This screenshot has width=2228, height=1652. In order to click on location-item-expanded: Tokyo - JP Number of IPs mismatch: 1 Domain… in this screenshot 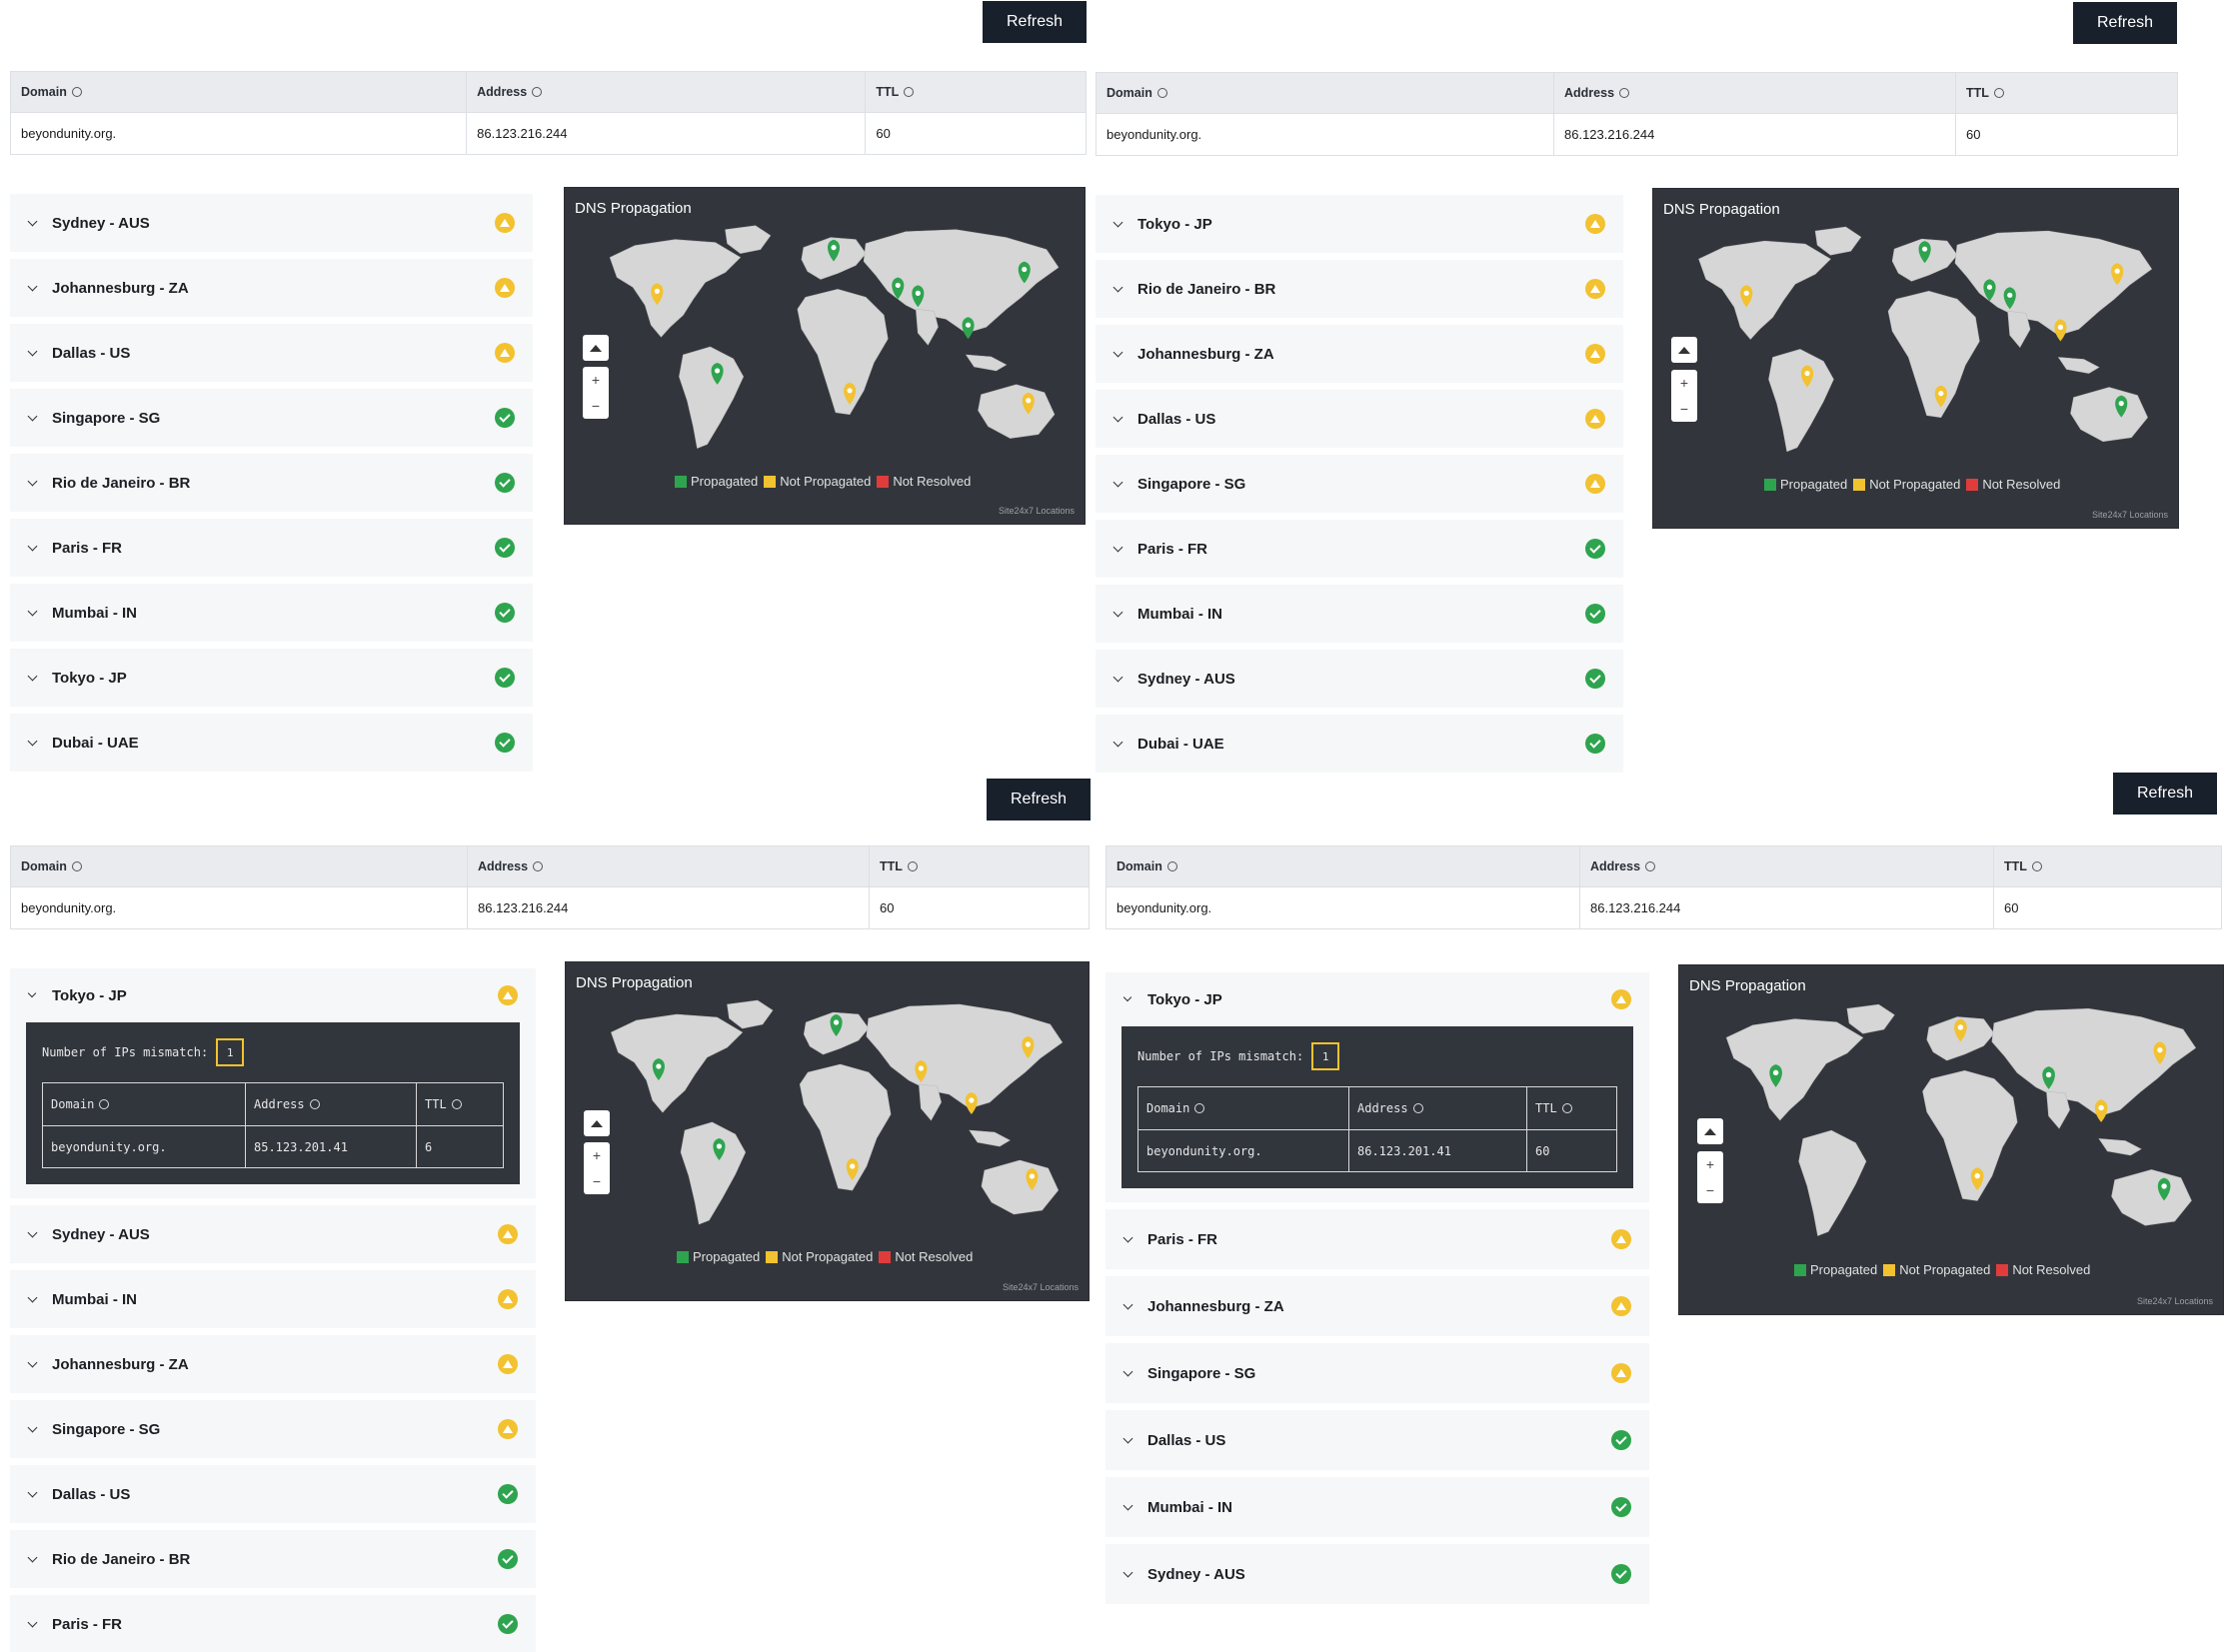, I will do `click(1377, 1087)`.